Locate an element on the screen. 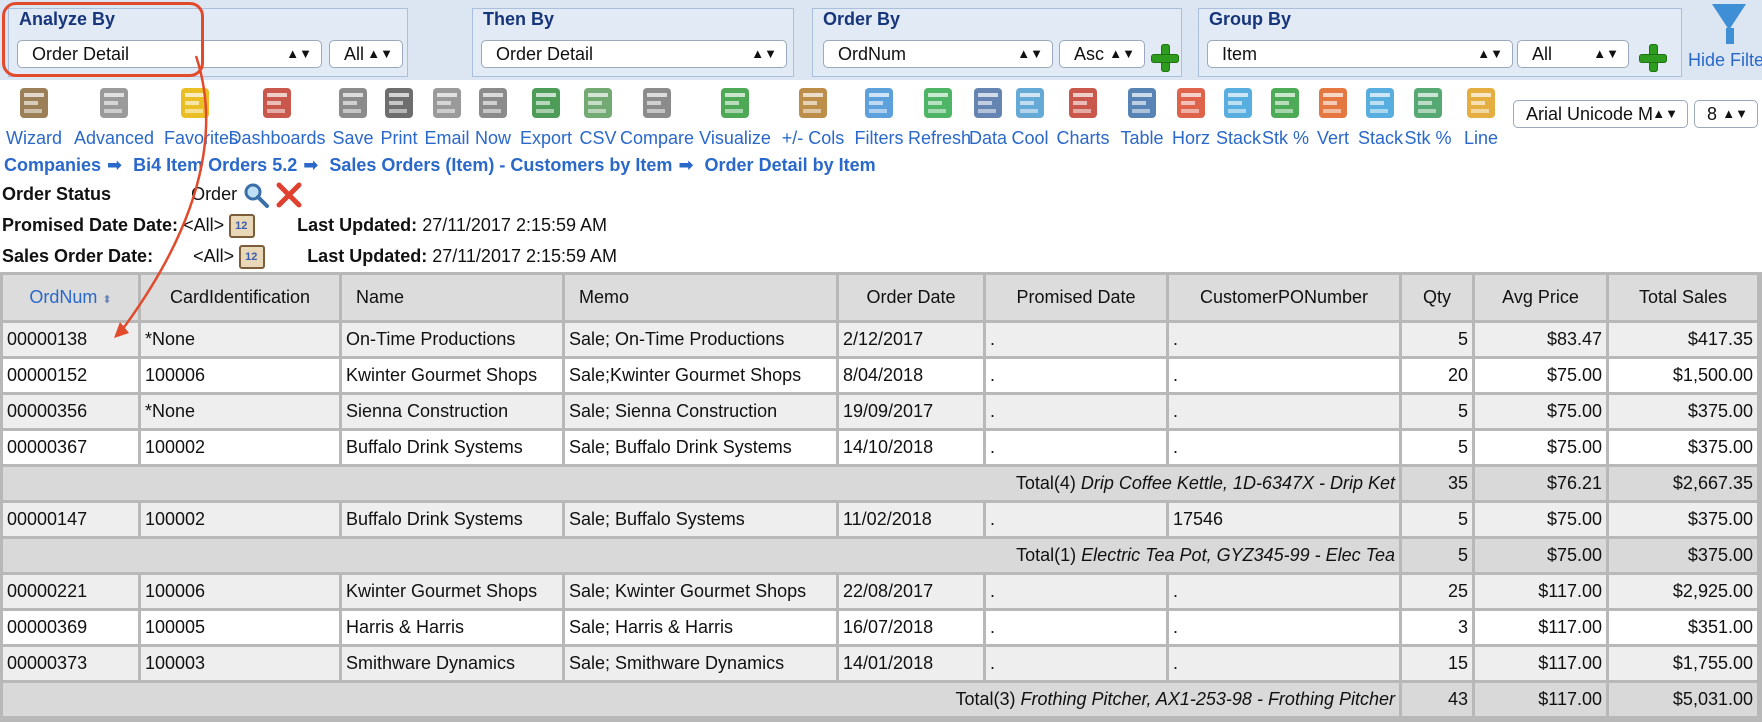 Image resolution: width=1762 pixels, height=722 pixels. table-cell: 3 is located at coordinates (1437, 627).